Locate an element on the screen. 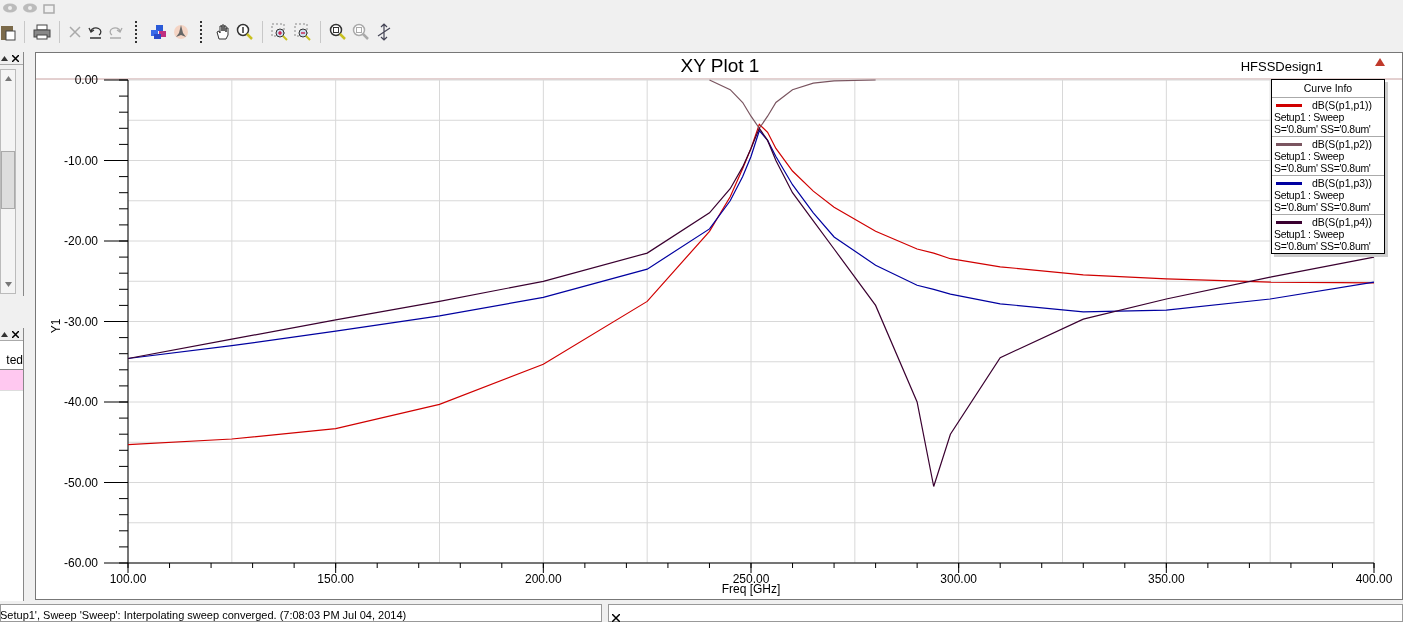 This screenshot has height=622, width=1403. legend-label: dB(S(p1,p3)) is located at coordinates (1342, 183).